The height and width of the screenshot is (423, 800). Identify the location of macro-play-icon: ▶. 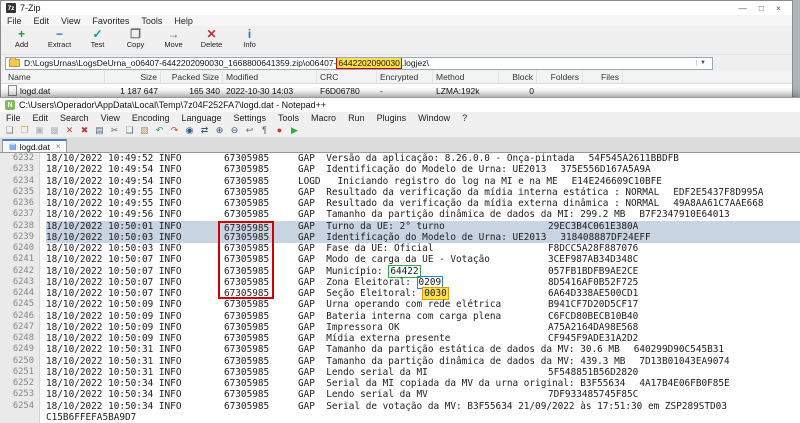
(294, 130).